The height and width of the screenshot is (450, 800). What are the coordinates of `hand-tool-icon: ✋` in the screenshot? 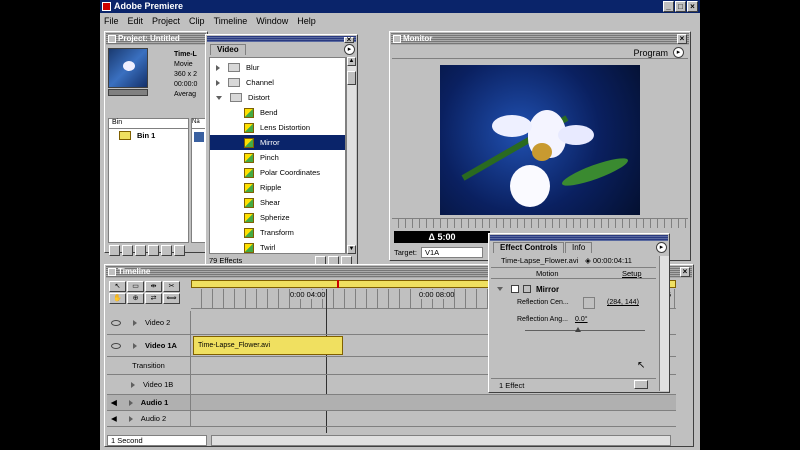 It's located at (117, 298).